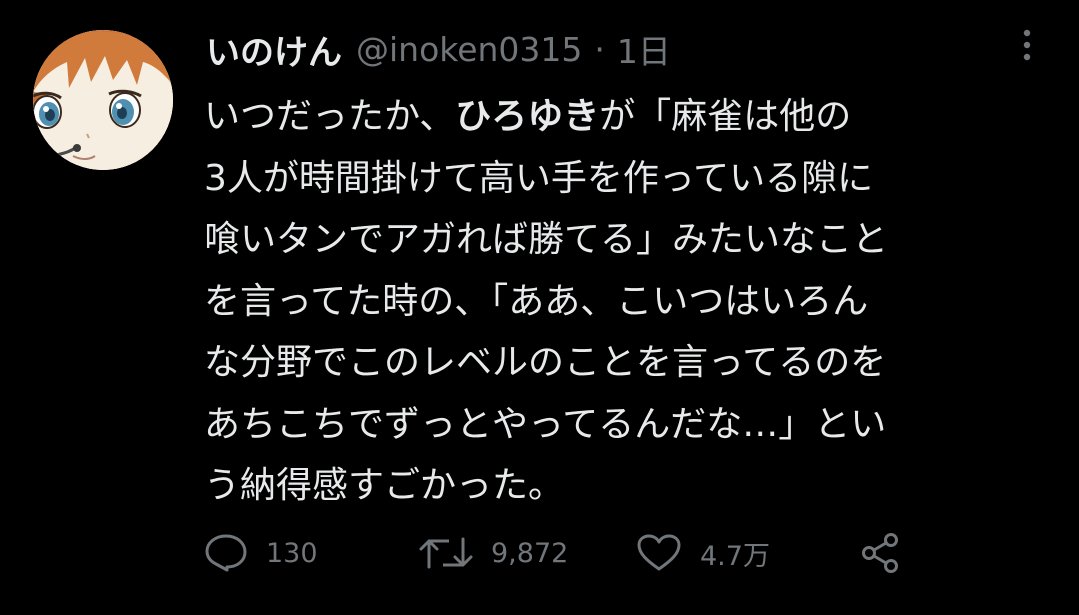 This screenshot has height=615, width=1079. I want to click on more-options-button, so click(1027, 45).